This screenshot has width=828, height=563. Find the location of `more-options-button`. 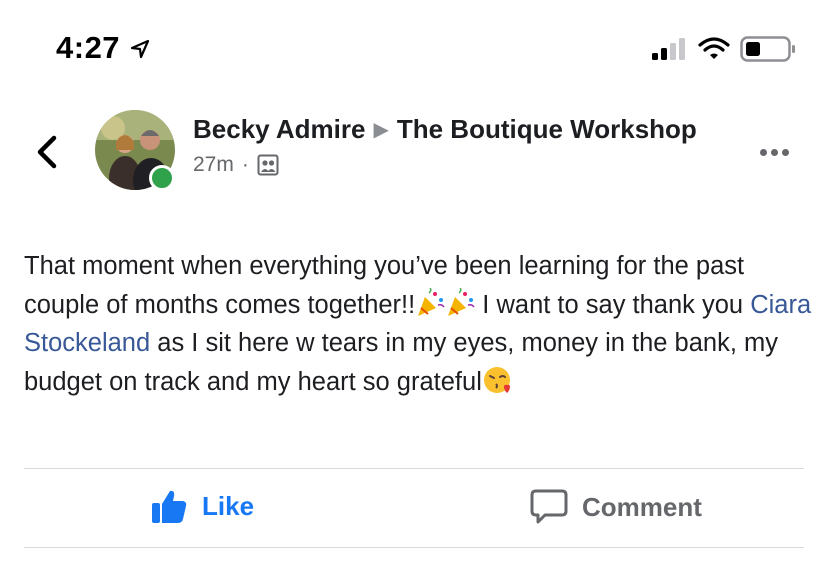

more-options-button is located at coordinates (780, 152).